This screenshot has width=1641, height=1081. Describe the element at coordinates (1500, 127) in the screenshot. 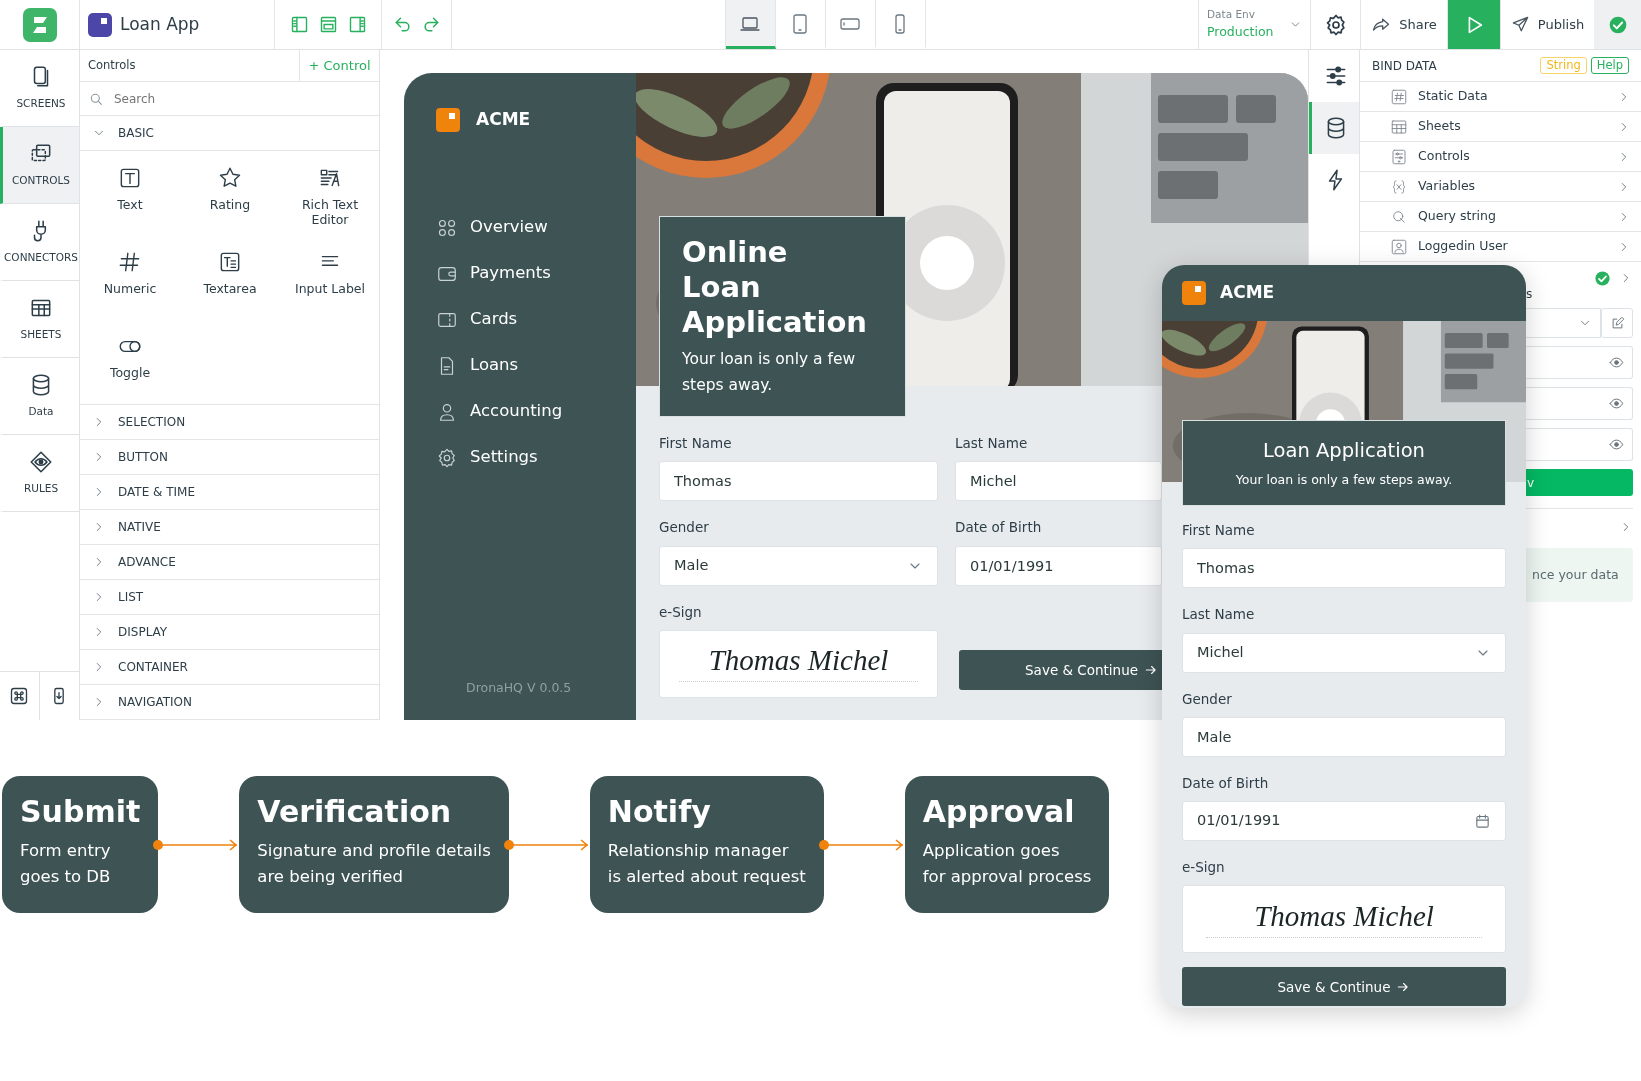

I see `data-source-item: Sheets` at that location.